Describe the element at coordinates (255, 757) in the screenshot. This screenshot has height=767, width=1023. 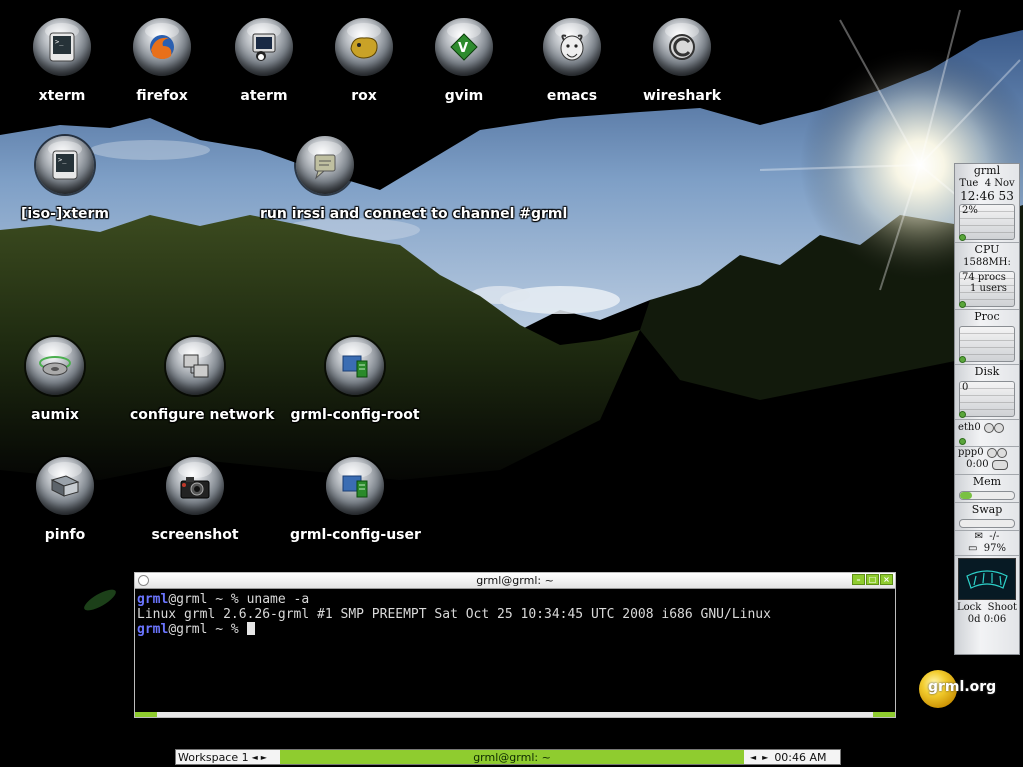
I see `prev-workspace-icon: ◄` at that location.